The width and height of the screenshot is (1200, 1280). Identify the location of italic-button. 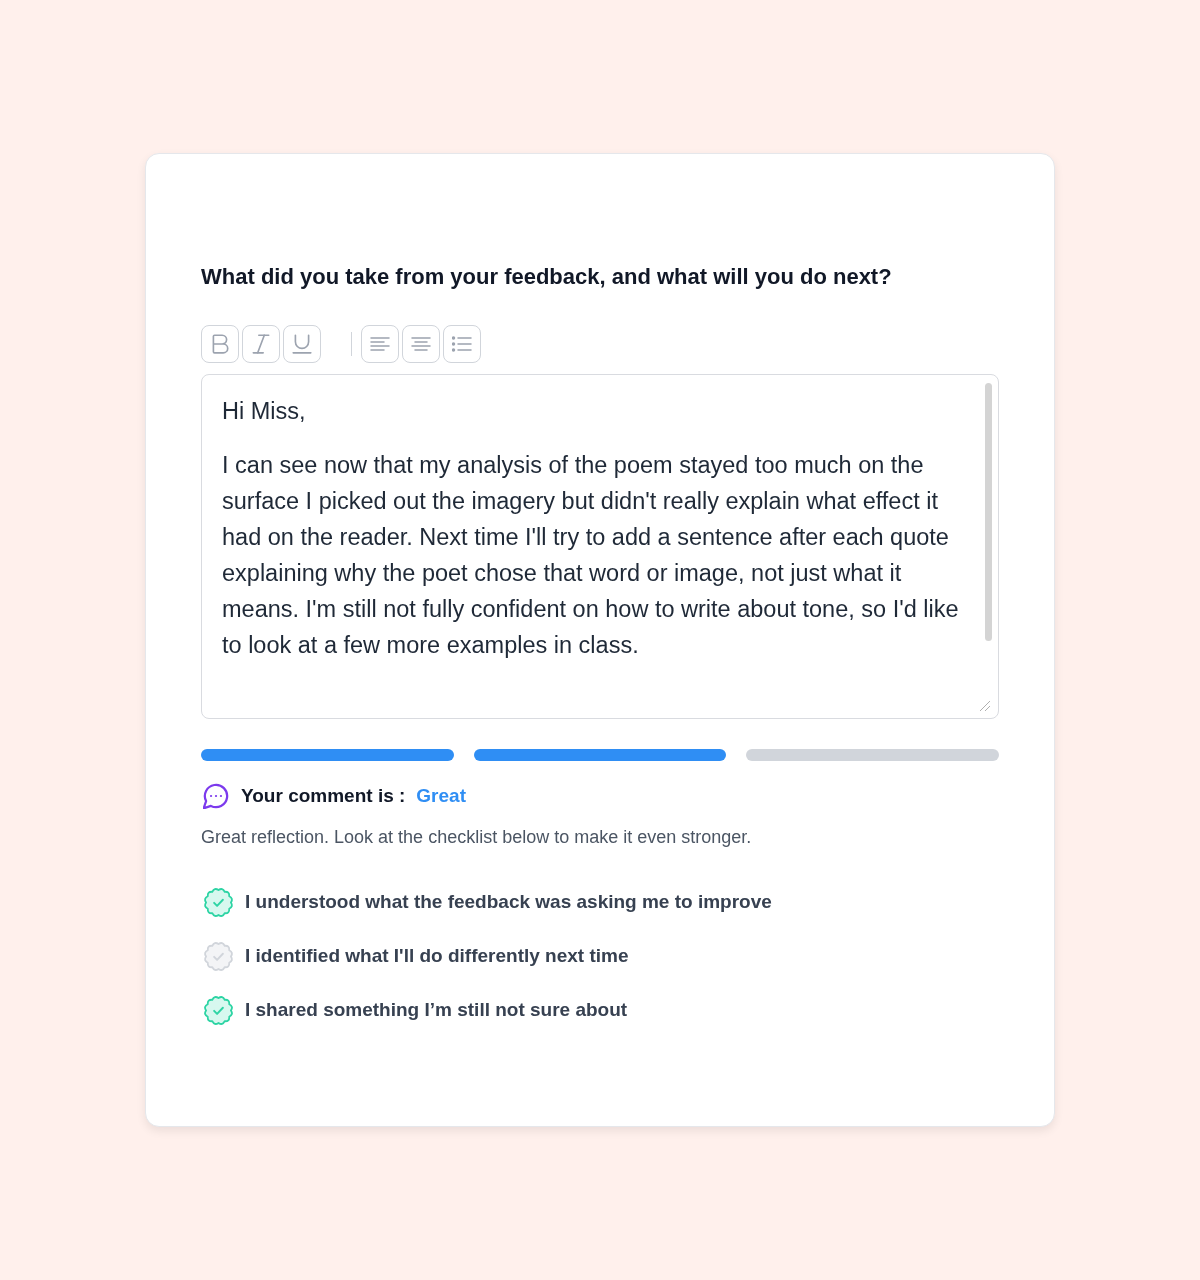
(261, 344).